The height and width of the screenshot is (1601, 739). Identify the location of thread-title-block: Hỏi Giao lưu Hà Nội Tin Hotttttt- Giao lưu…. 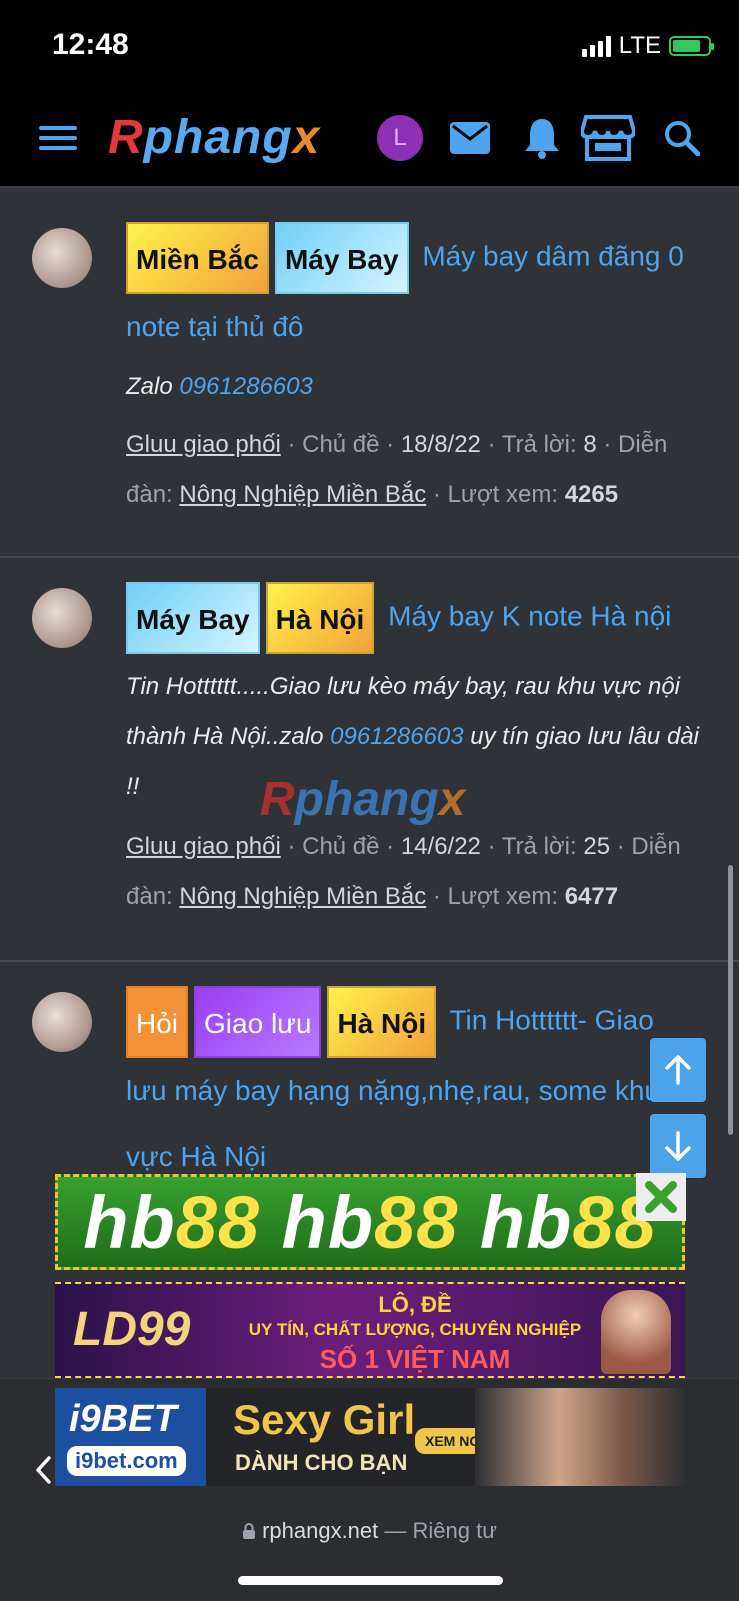
(412, 1088).